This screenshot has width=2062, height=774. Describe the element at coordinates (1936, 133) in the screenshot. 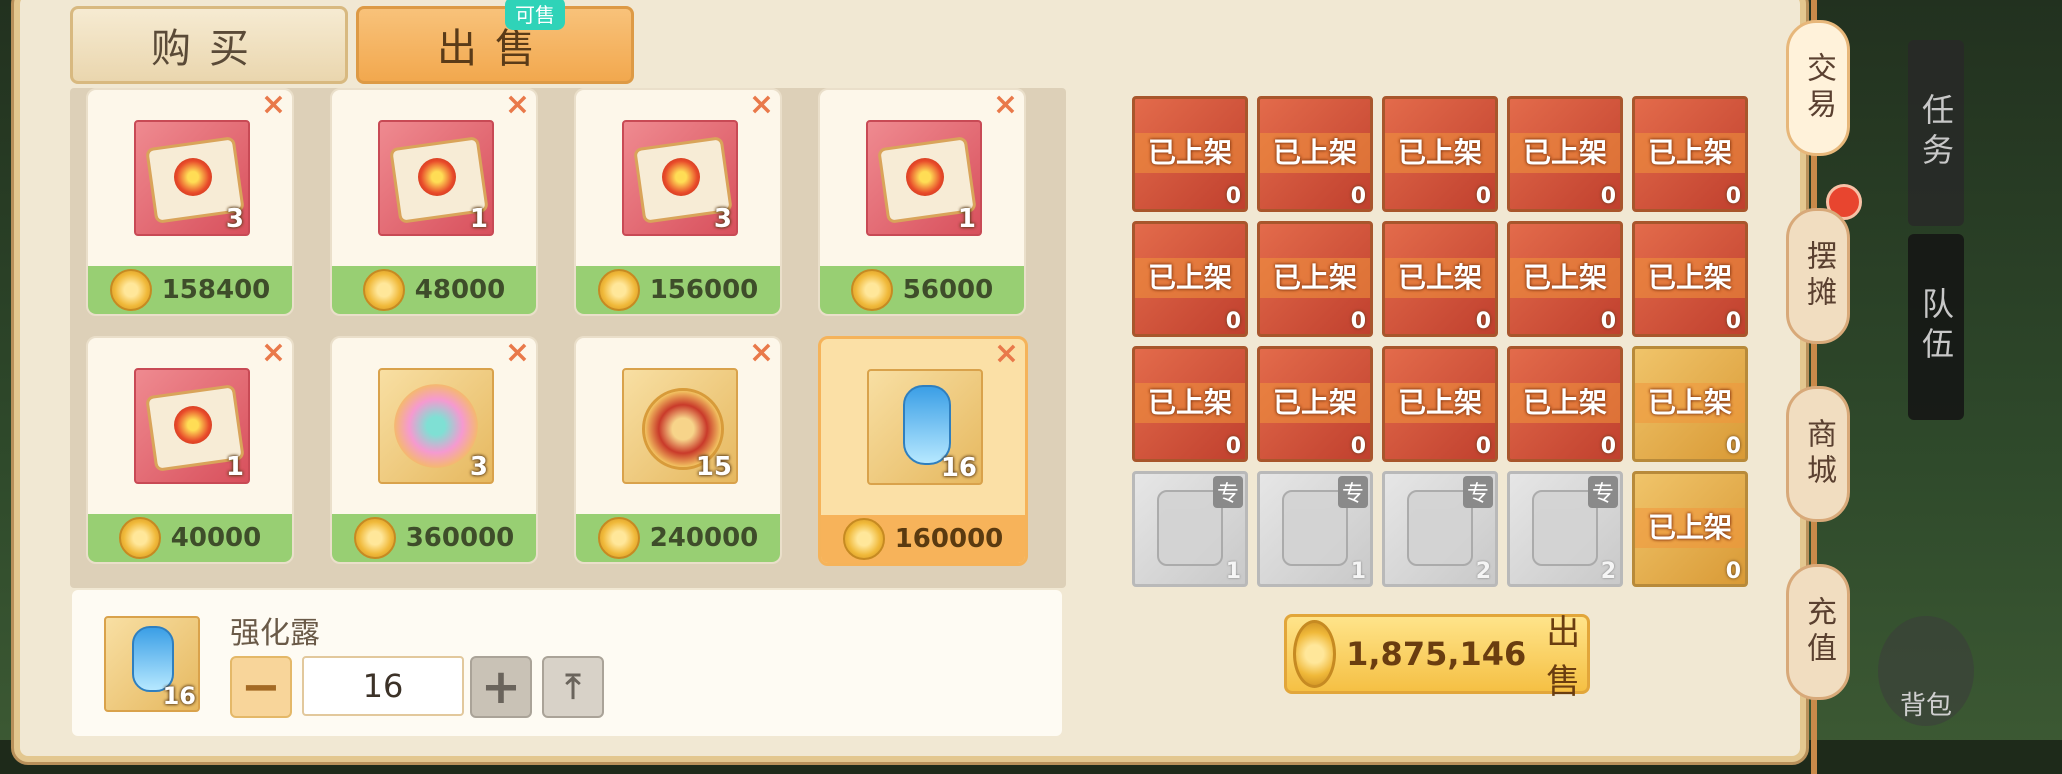

I see `hud-task-tab: 任务` at that location.